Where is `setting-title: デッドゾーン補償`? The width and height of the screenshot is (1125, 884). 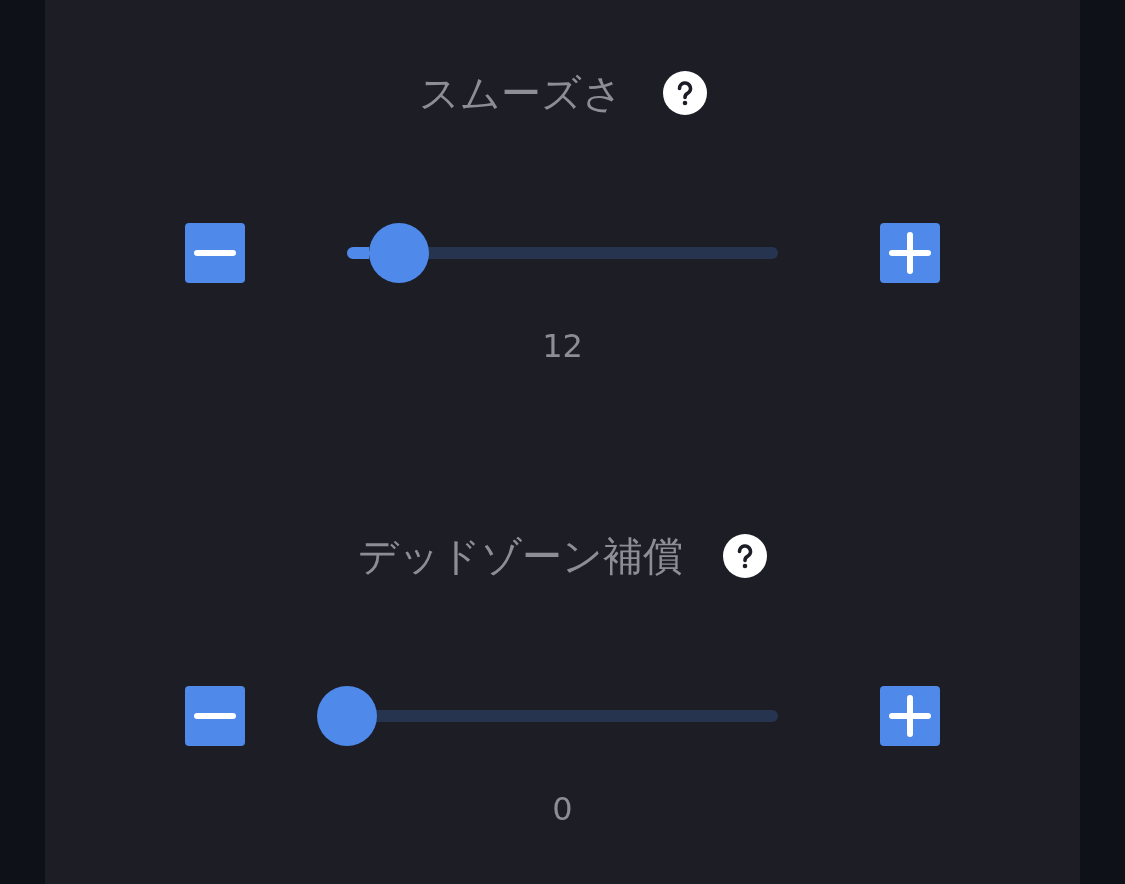
setting-title: デッドゾーン補償 is located at coordinates (520, 556).